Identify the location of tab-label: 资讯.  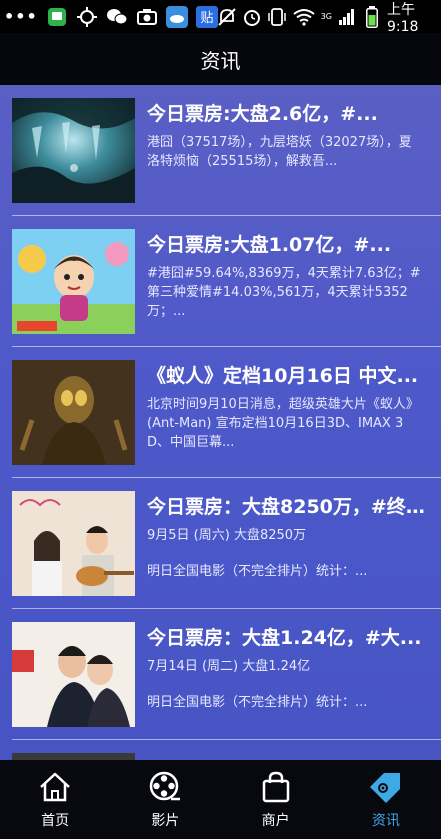
(385, 820).